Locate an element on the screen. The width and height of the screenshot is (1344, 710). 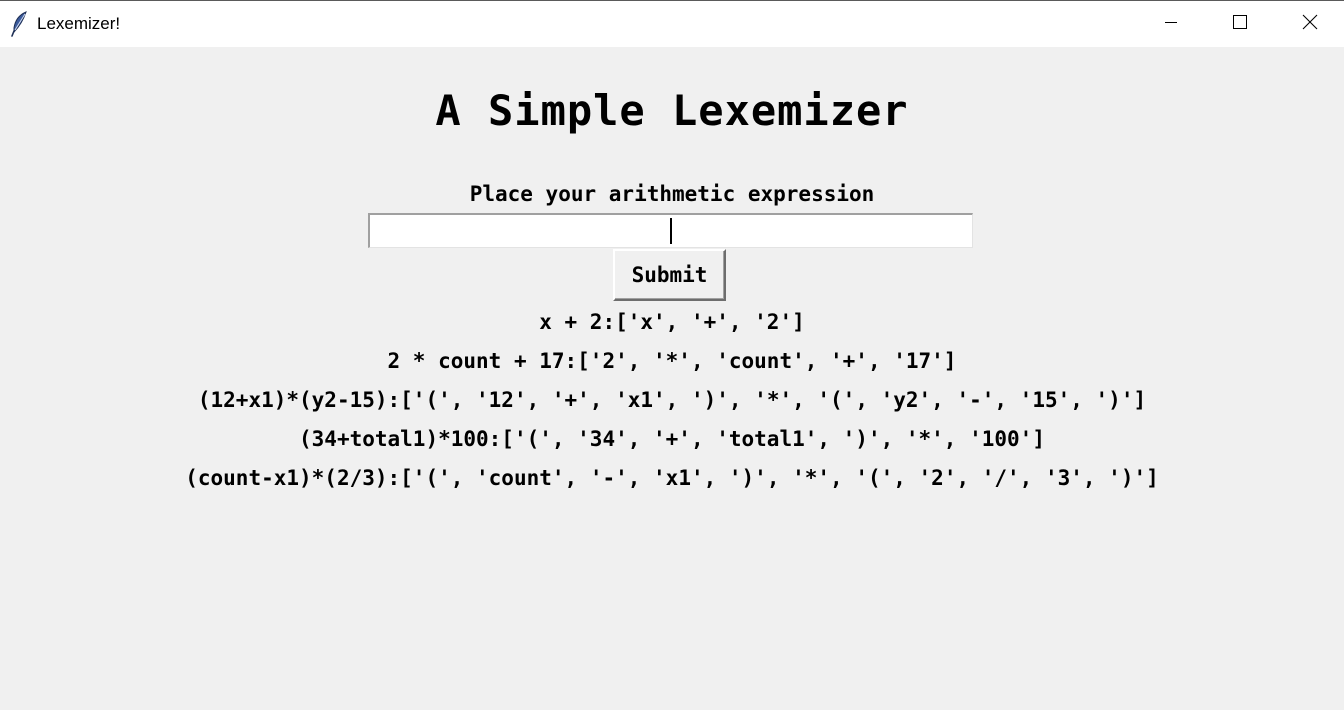
input-prompt-label: Place your arithmetic expression is located at coordinates (672, 194).